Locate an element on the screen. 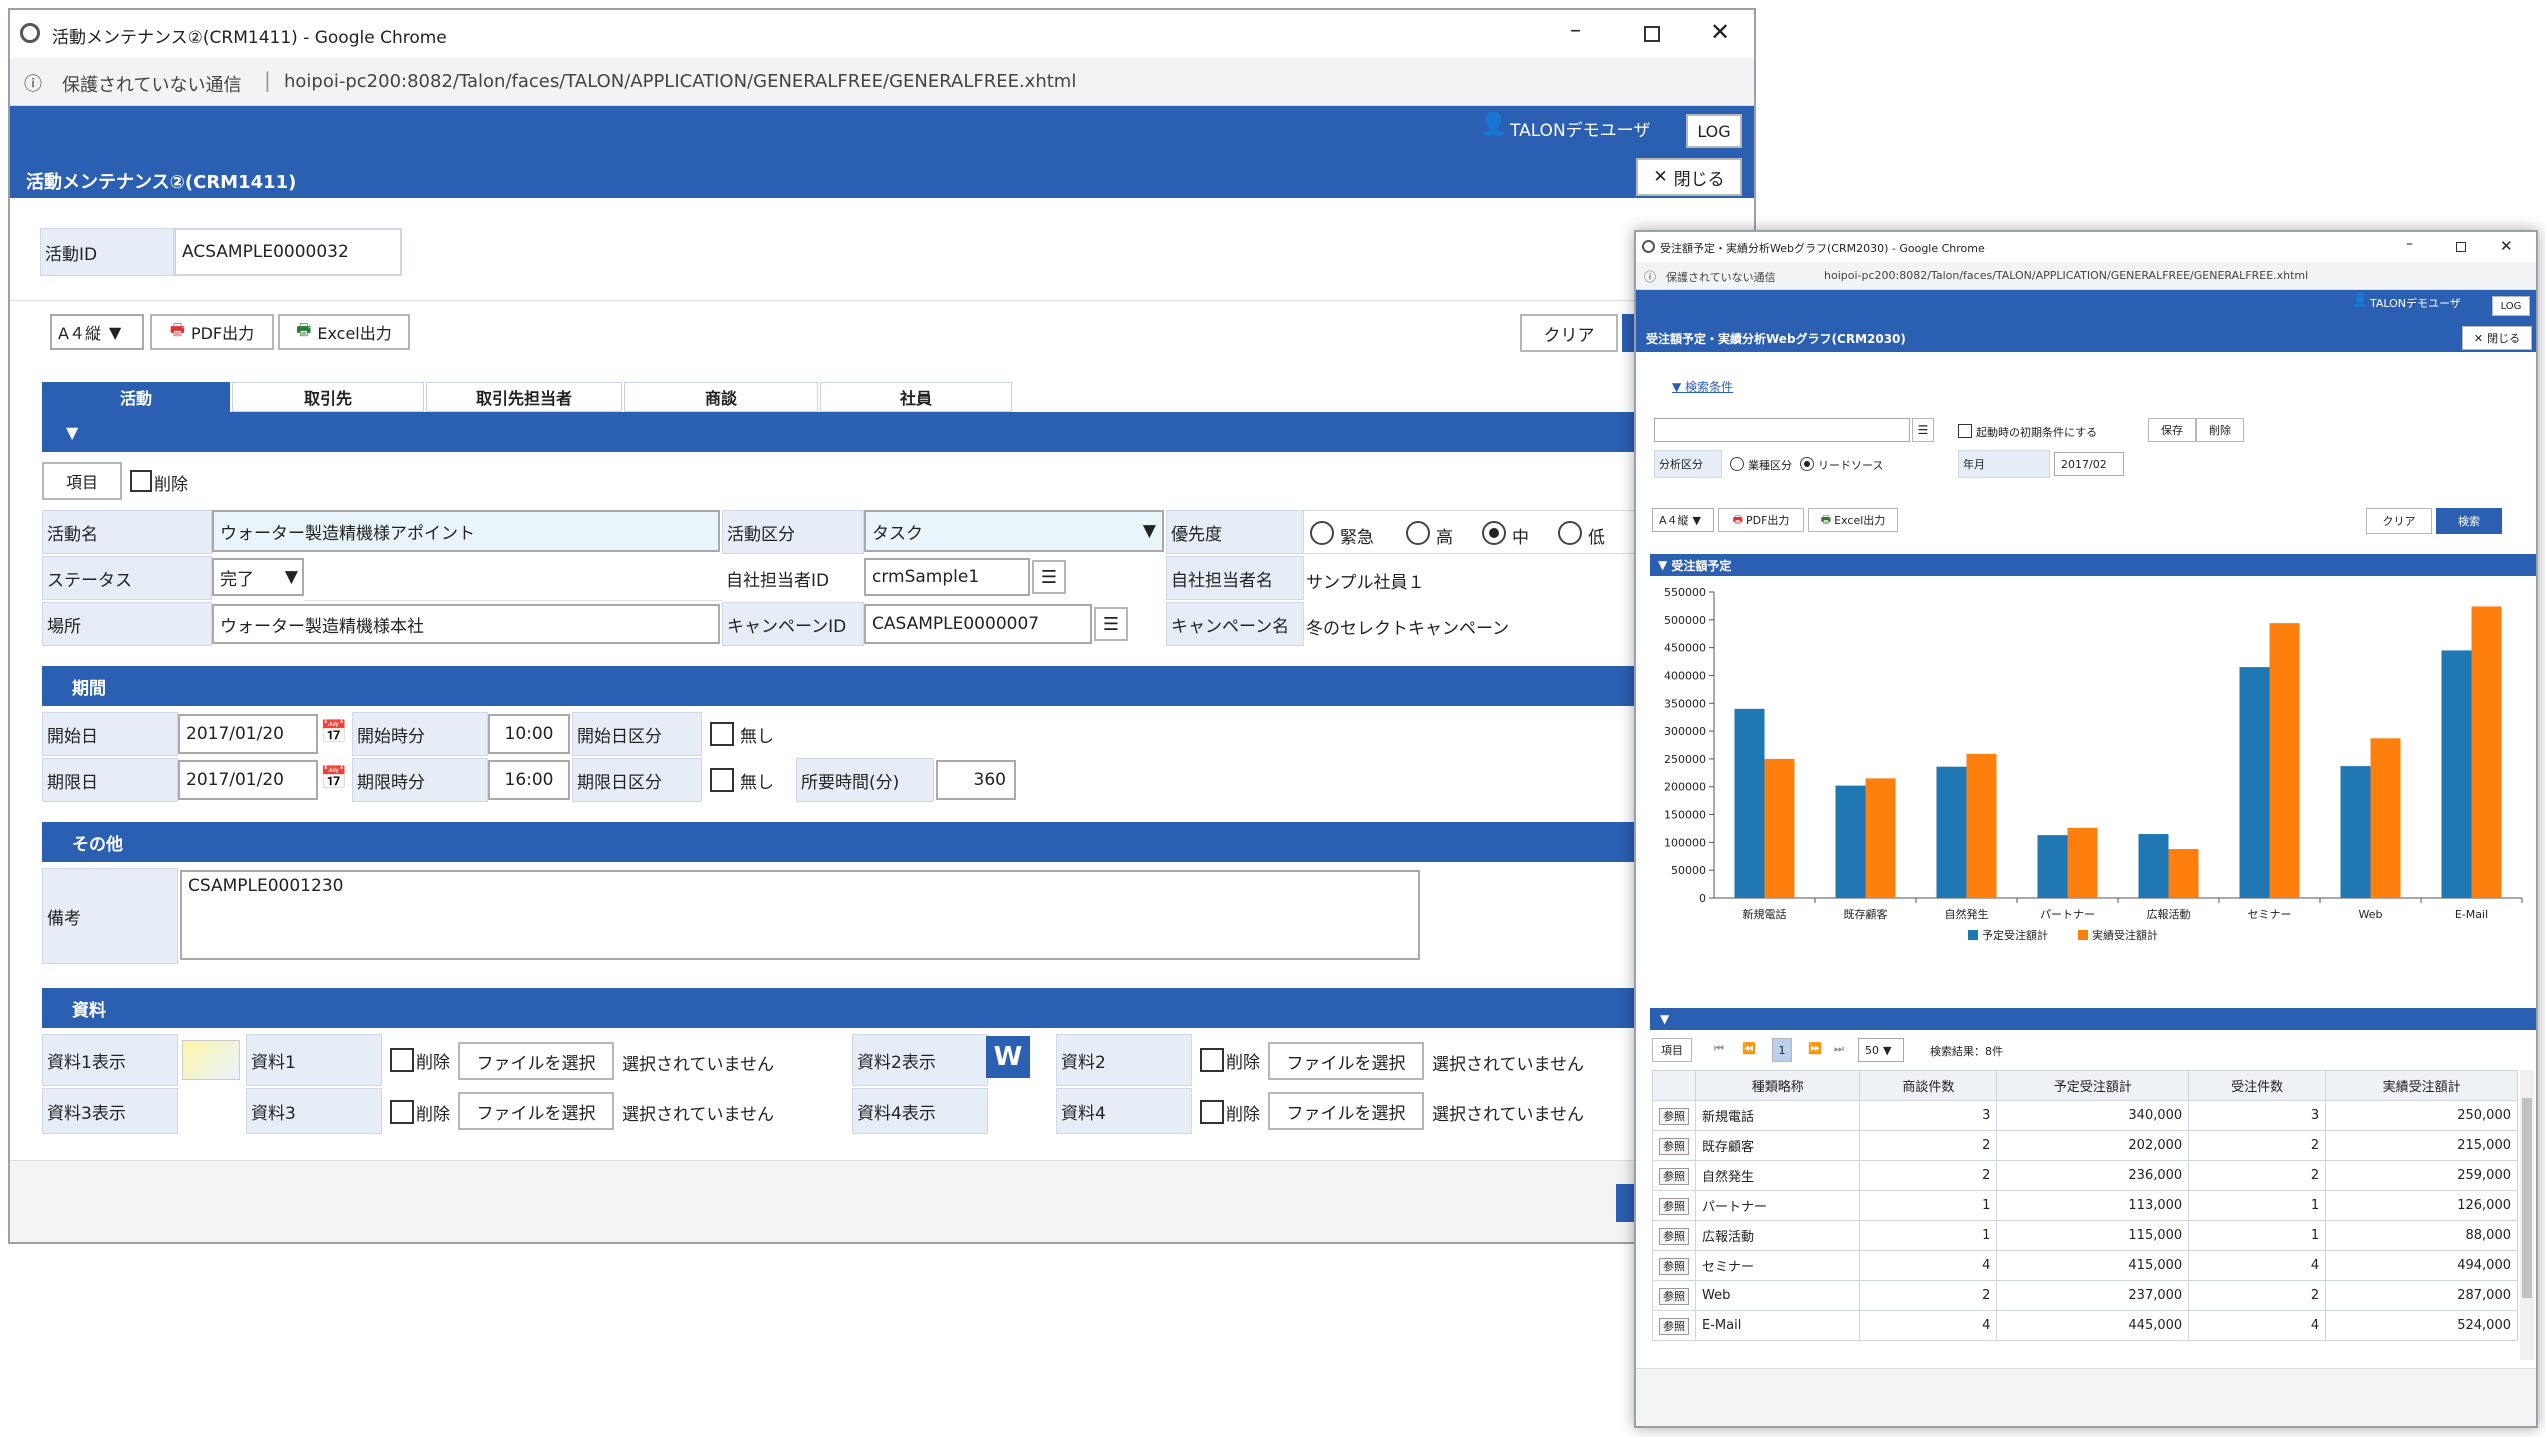 This screenshot has height=1437, width=2545. save-button: 保存 is located at coordinates (2172, 430).